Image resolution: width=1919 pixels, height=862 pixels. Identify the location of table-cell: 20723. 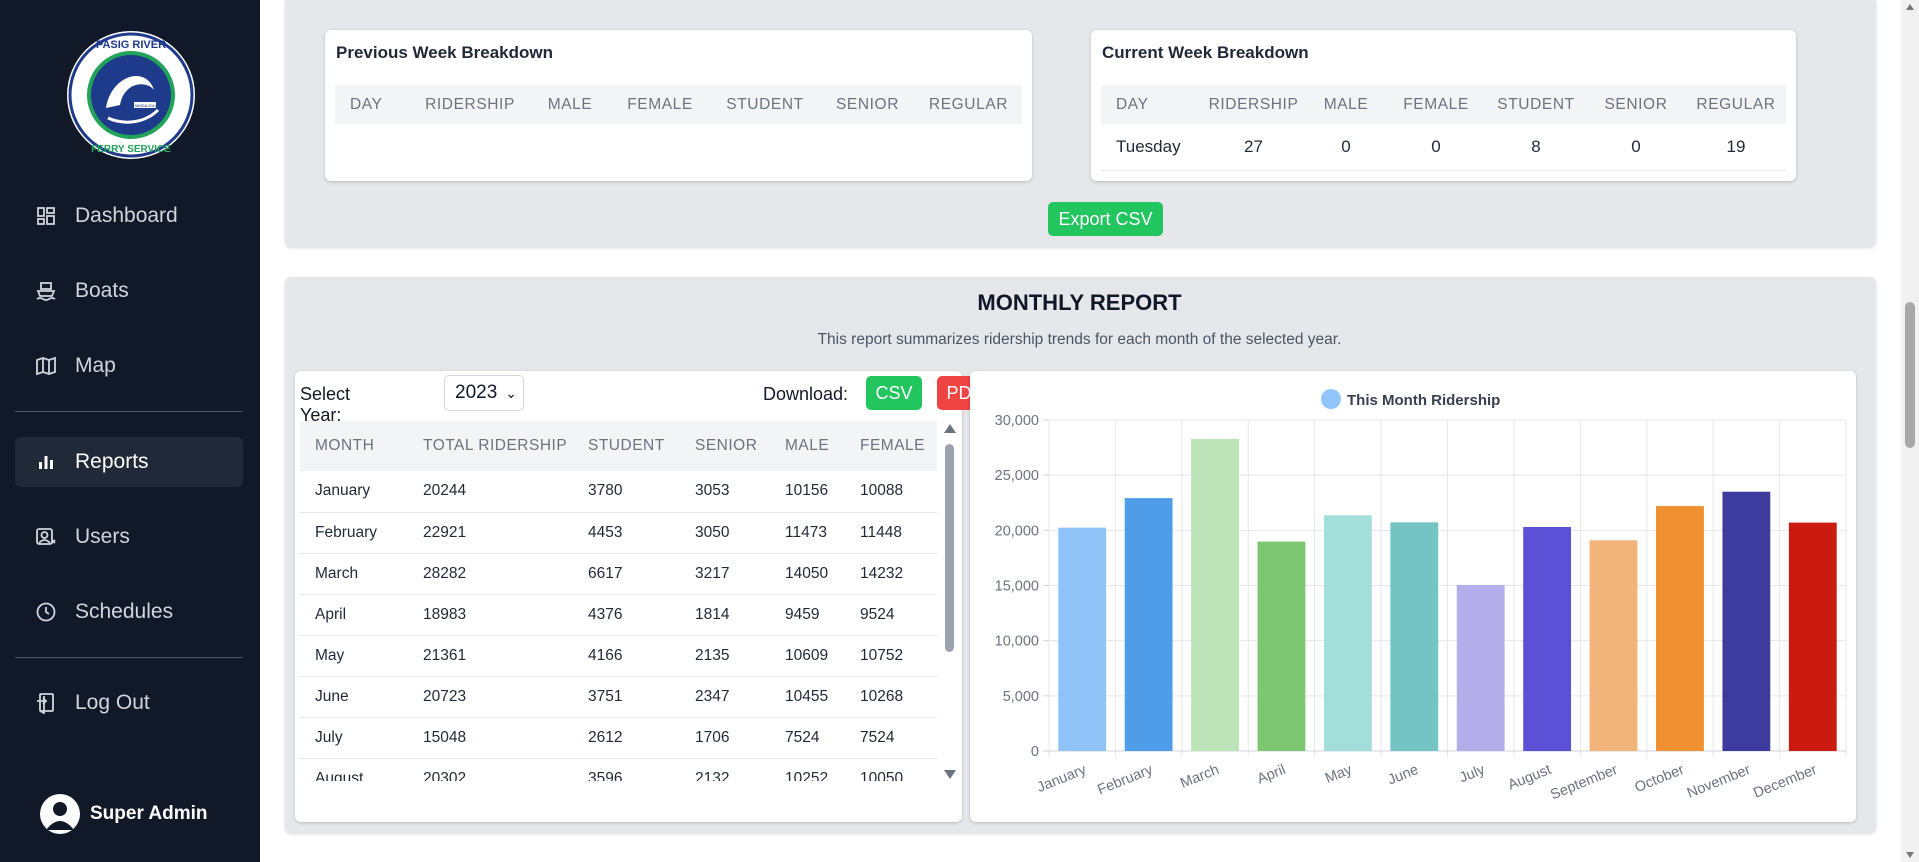
(490, 697).